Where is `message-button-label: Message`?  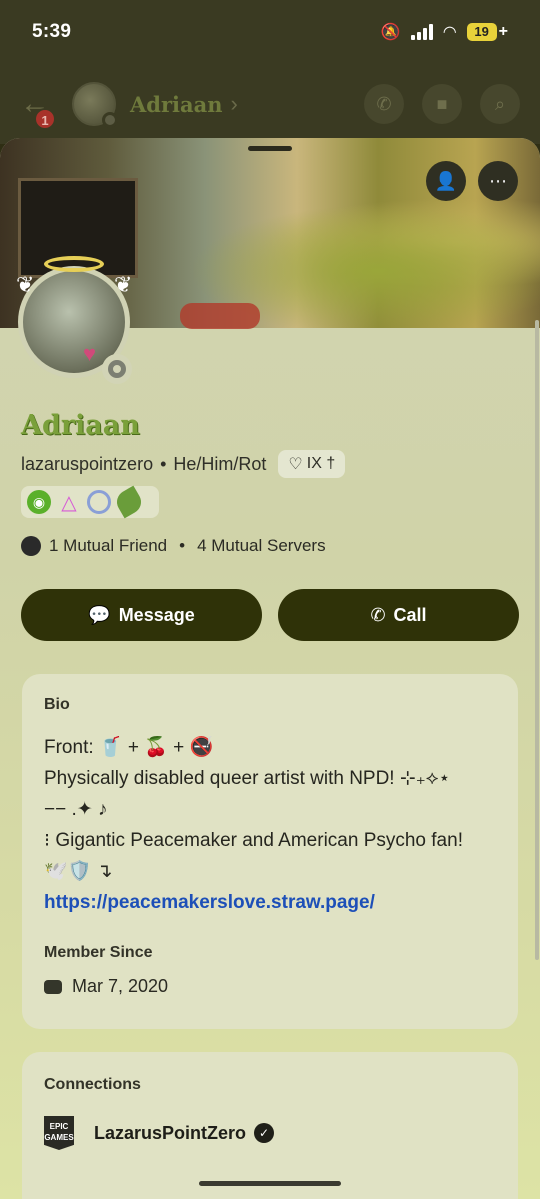 message-button-label: Message is located at coordinates (156, 614).